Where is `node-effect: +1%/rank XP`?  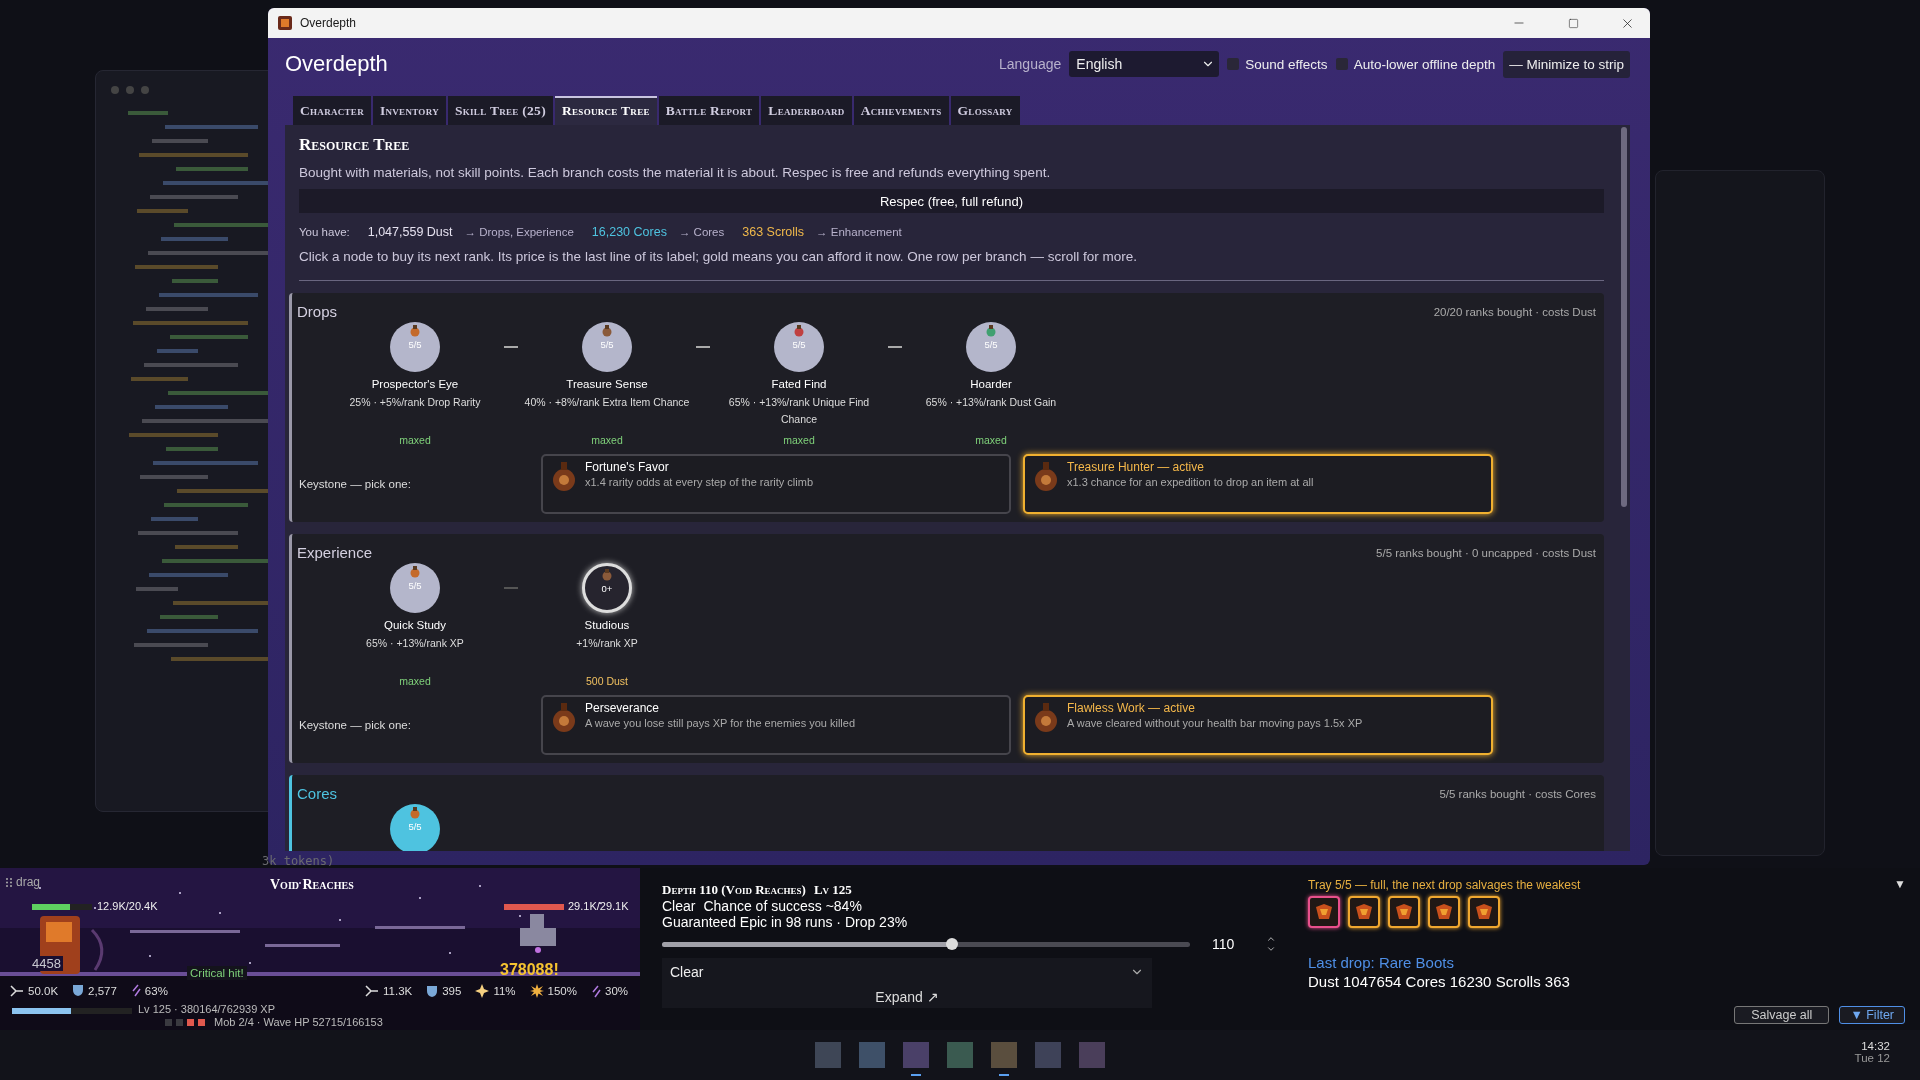 node-effect: +1%/rank XP is located at coordinates (607, 643).